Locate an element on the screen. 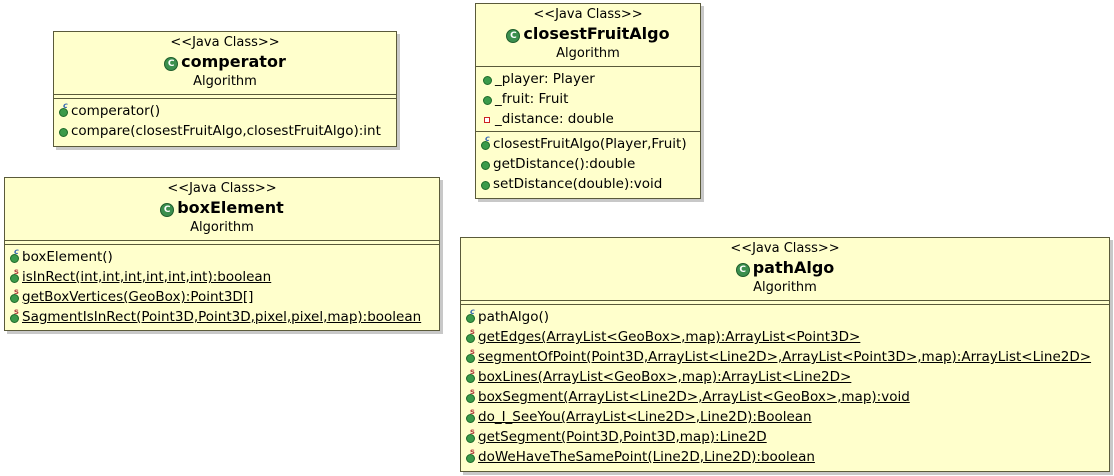  attribute: _fruit: Fruit is located at coordinates (589, 99).